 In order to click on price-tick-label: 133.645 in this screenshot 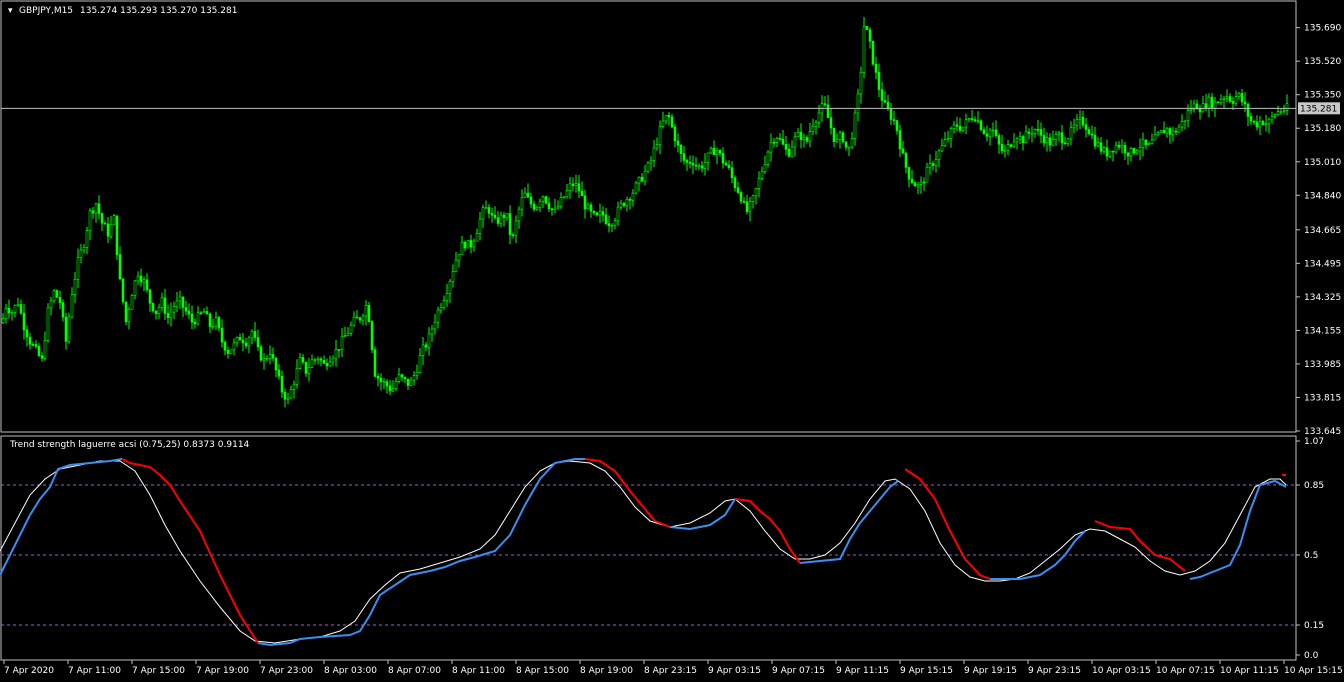, I will do `click(1322, 432)`.